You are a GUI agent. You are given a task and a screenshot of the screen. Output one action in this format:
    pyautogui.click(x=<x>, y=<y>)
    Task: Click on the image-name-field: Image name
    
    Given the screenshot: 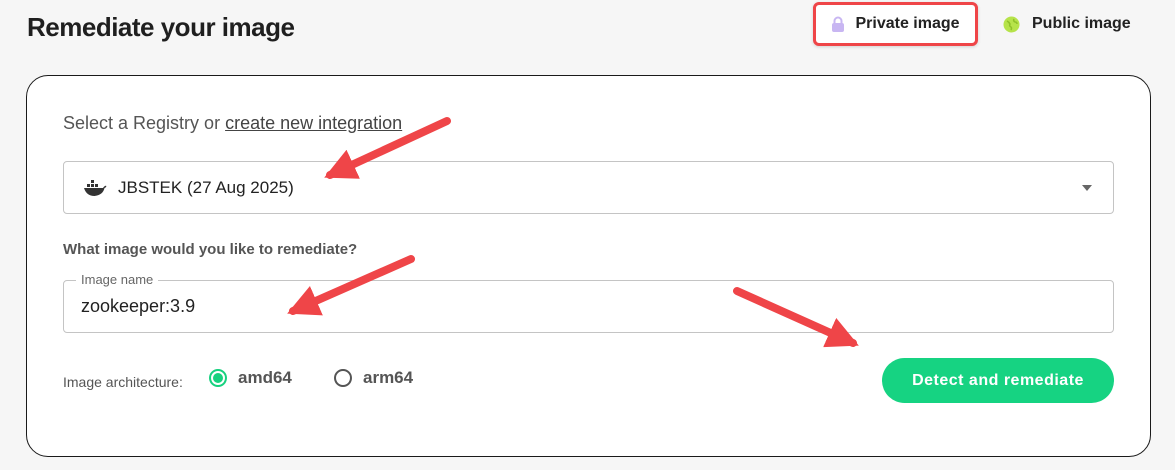 What is the action you would take?
    pyautogui.click(x=588, y=302)
    